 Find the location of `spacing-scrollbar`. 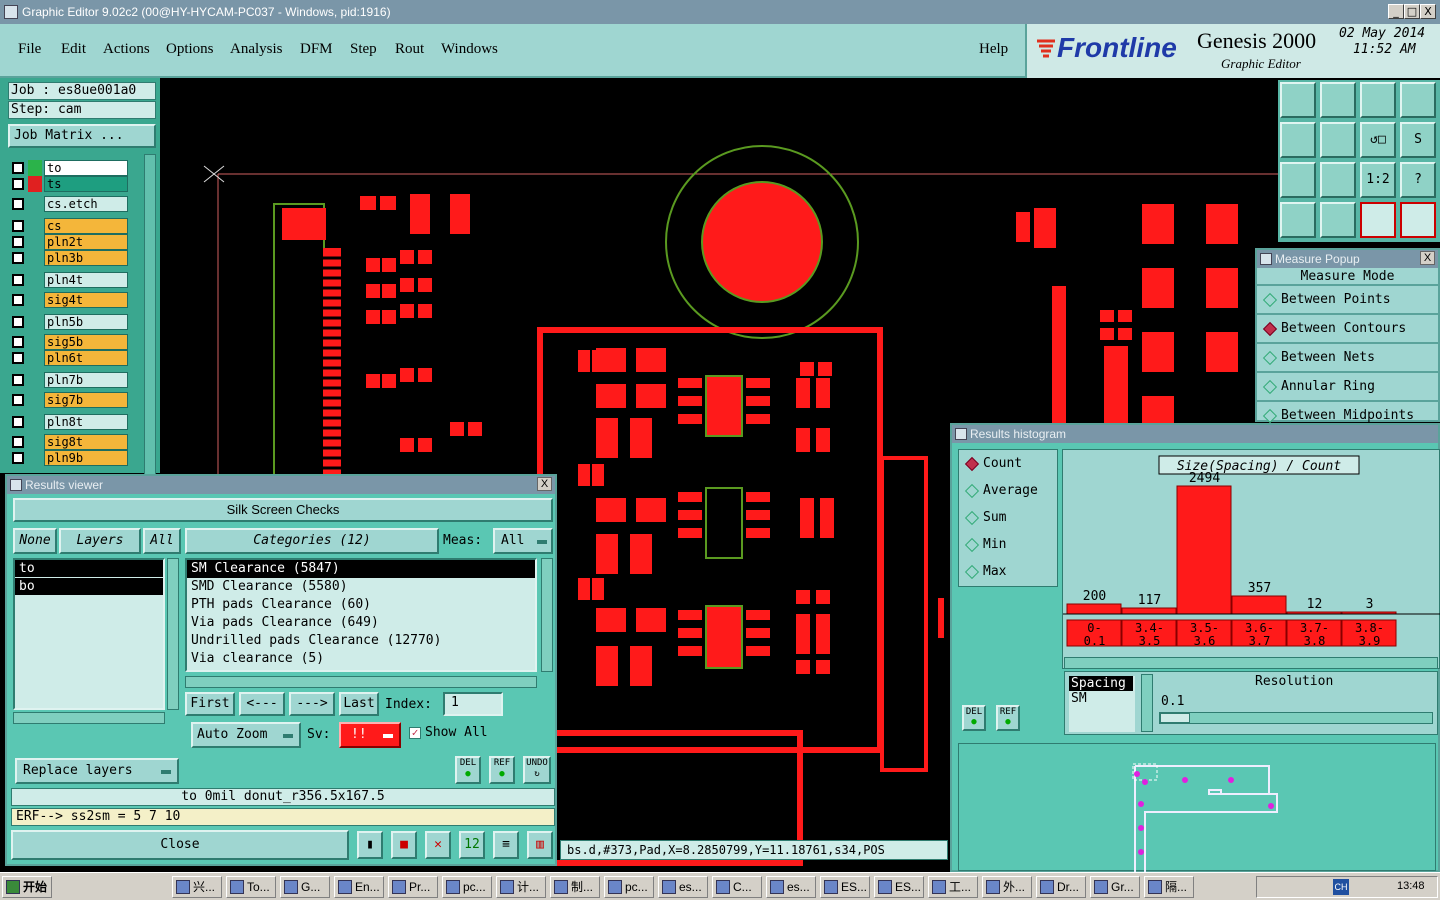

spacing-scrollbar is located at coordinates (1147, 703).